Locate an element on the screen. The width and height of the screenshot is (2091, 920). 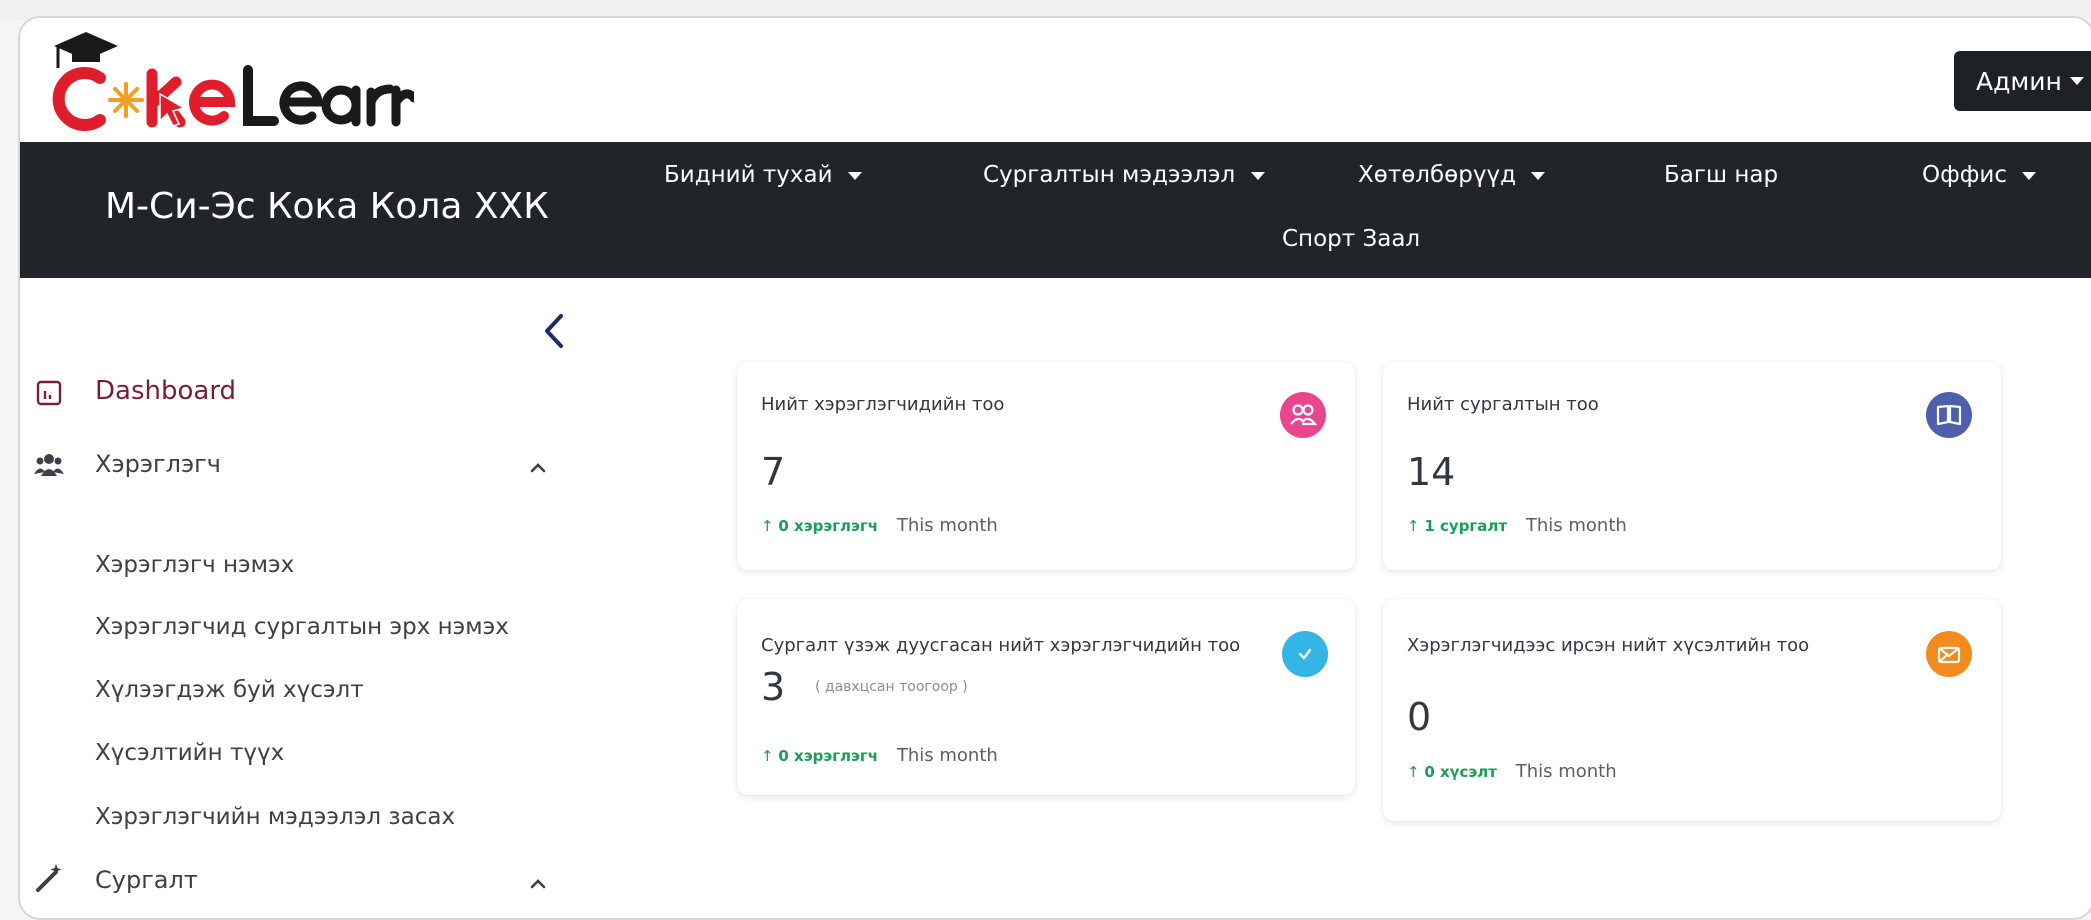
chevron-left-icon is located at coordinates (554, 331).